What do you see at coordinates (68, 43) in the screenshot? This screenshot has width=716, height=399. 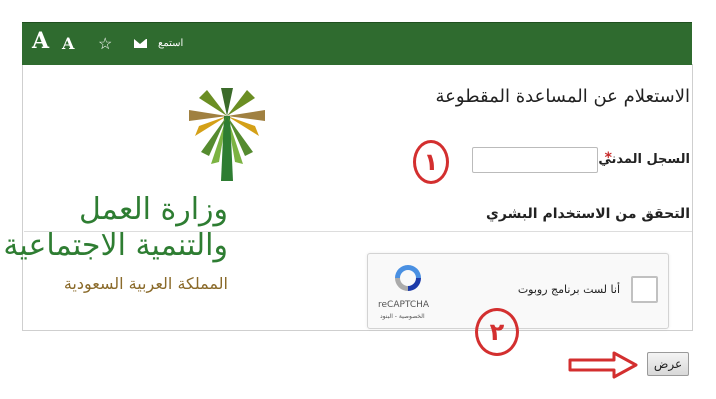 I see `decrease-font-button: A` at bounding box center [68, 43].